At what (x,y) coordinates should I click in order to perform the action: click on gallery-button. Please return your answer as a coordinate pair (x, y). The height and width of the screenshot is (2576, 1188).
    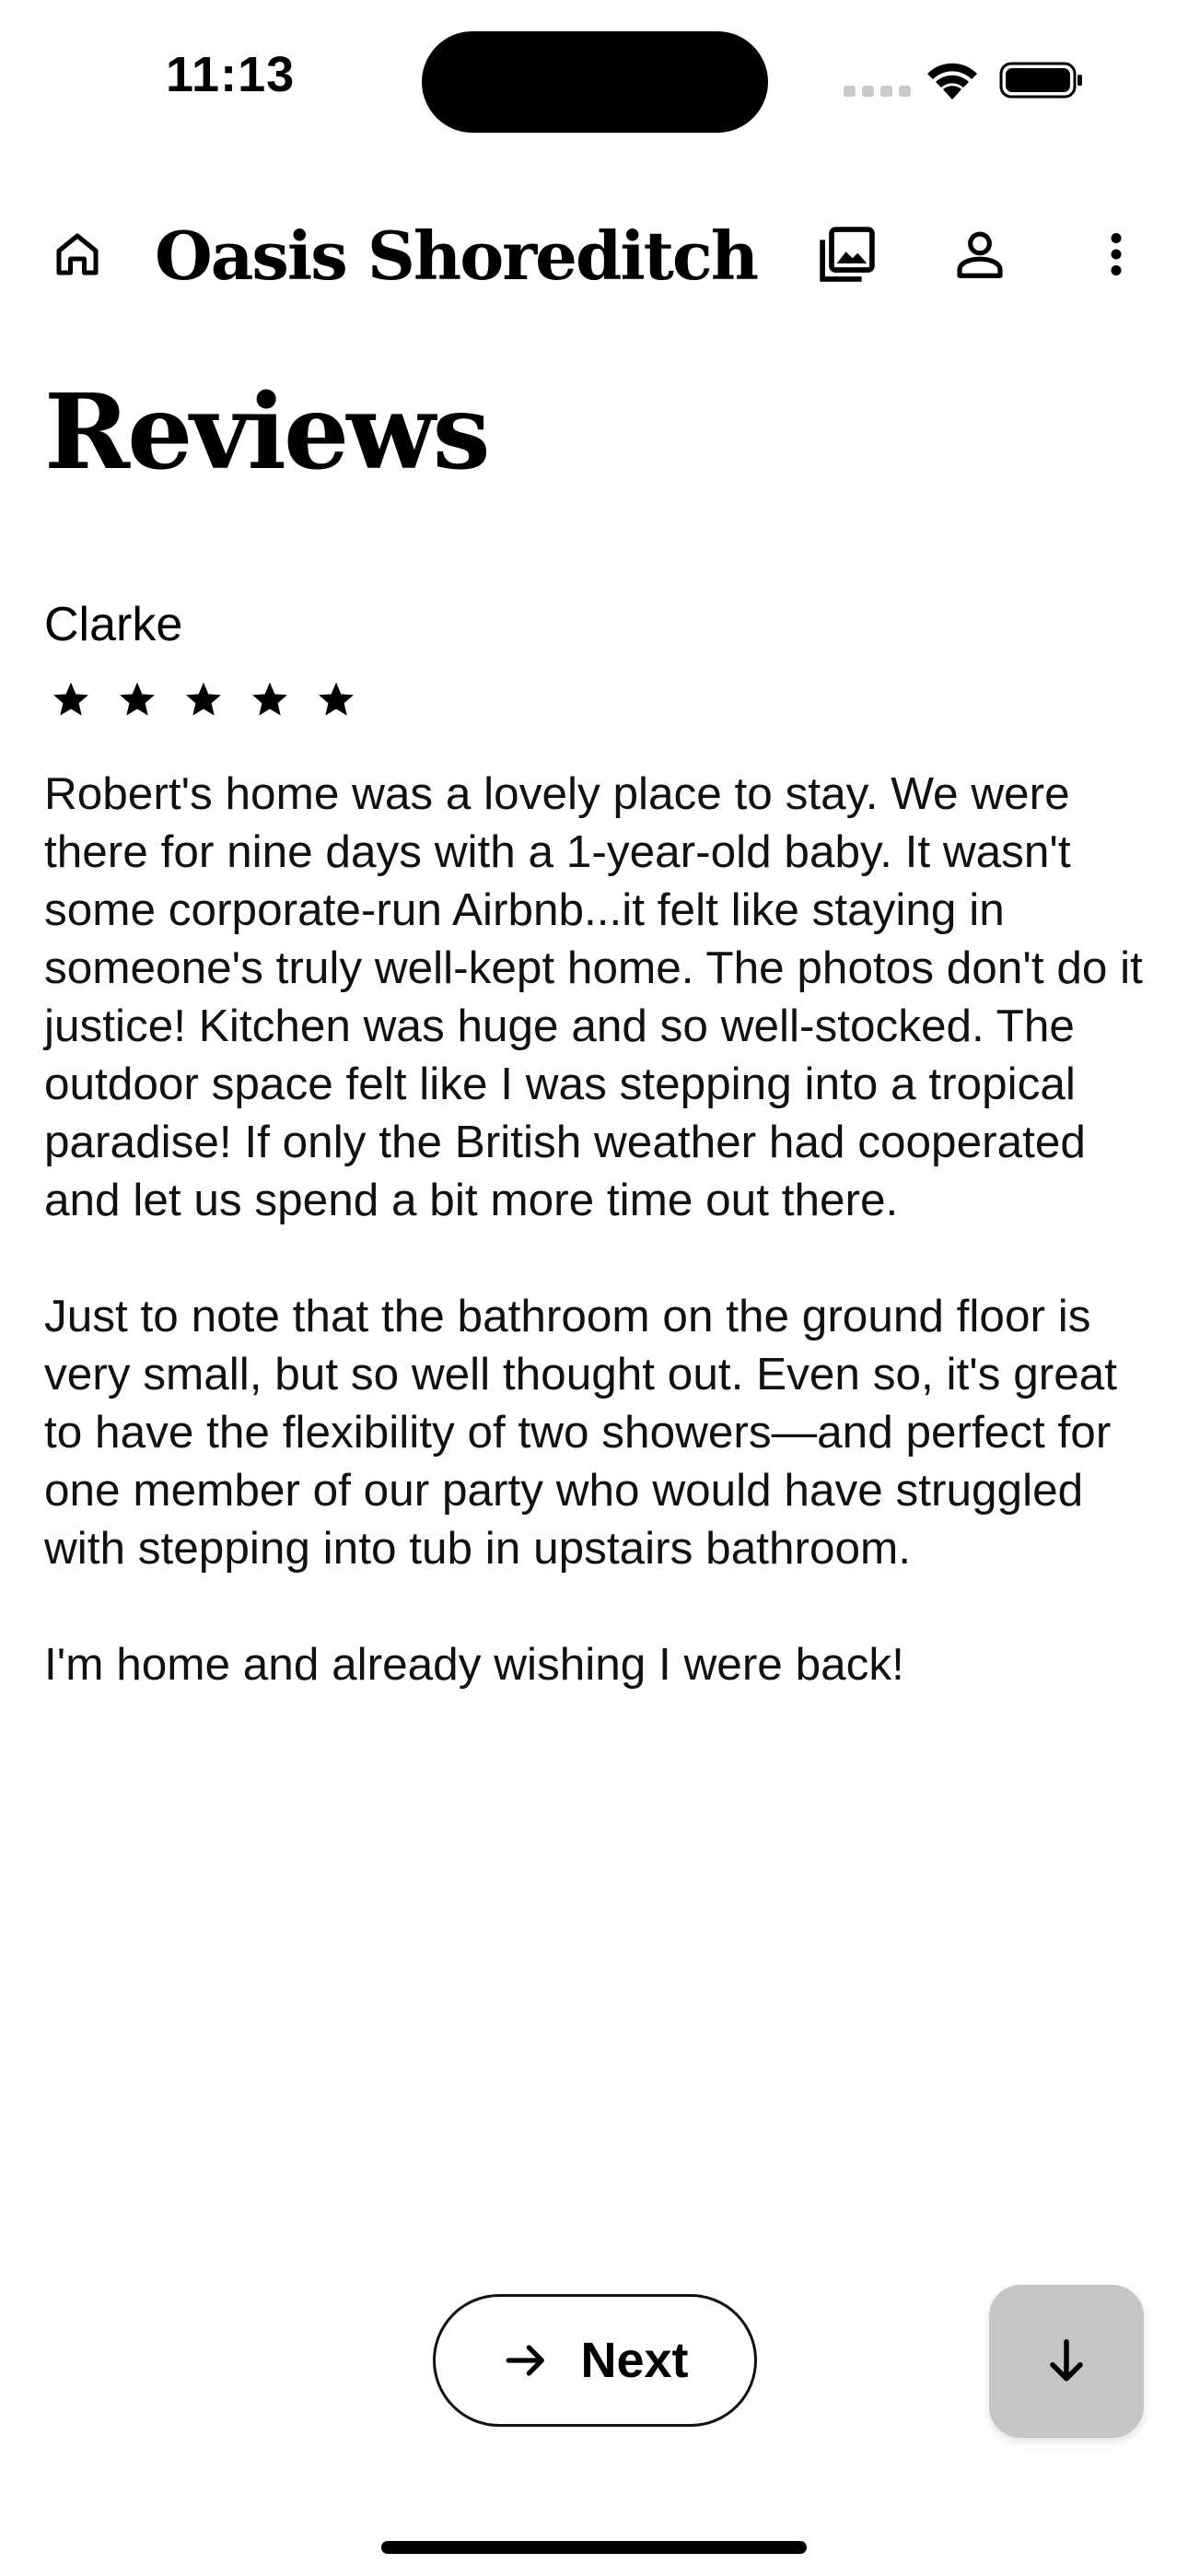
    Looking at the image, I should click on (847, 254).